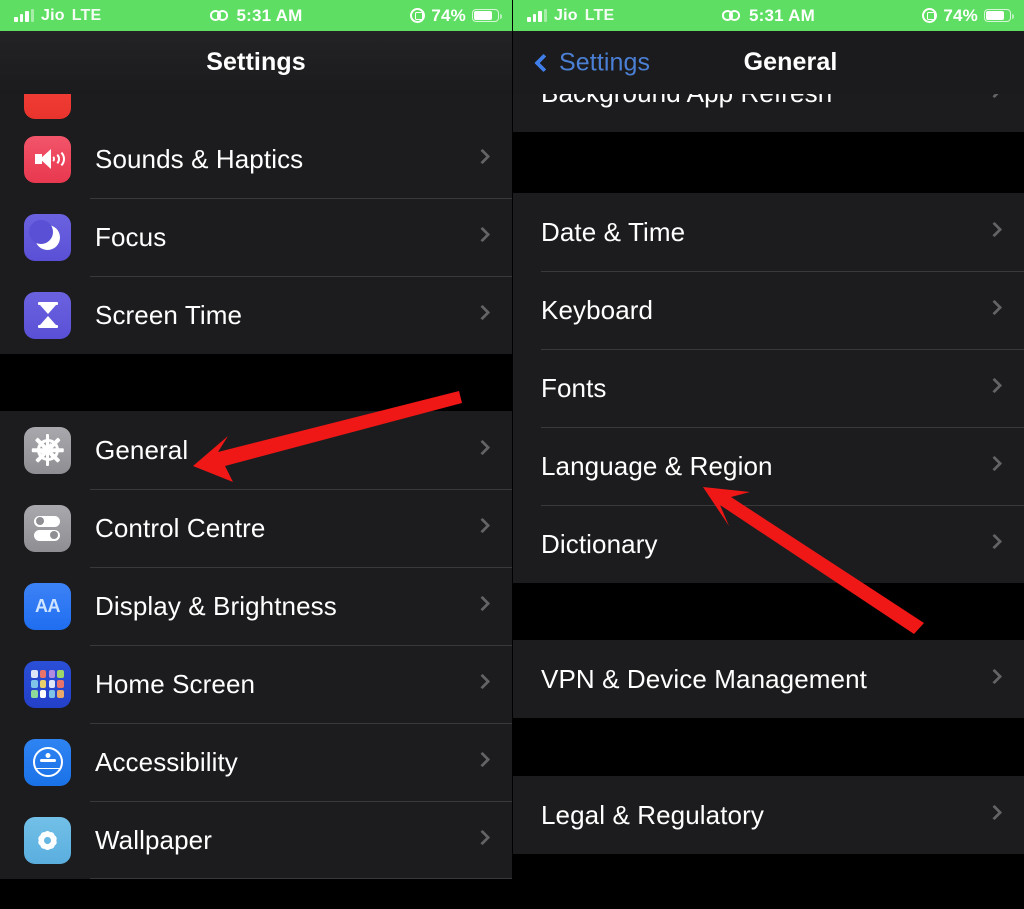 The image size is (1024, 909). I want to click on list-item-wallpaper: Wallpaper, so click(256, 840).